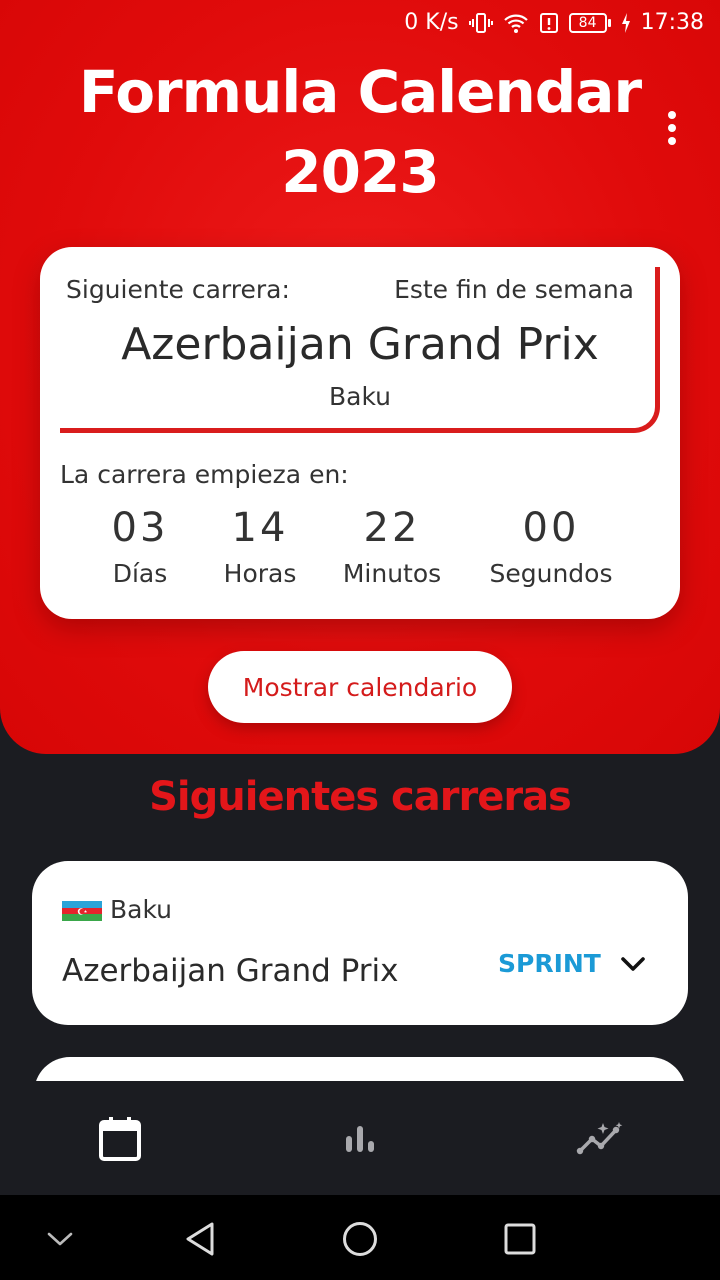 The width and height of the screenshot is (720, 1280). I want to click on upcoming-races-title: Siguientes carreras, so click(360, 797).